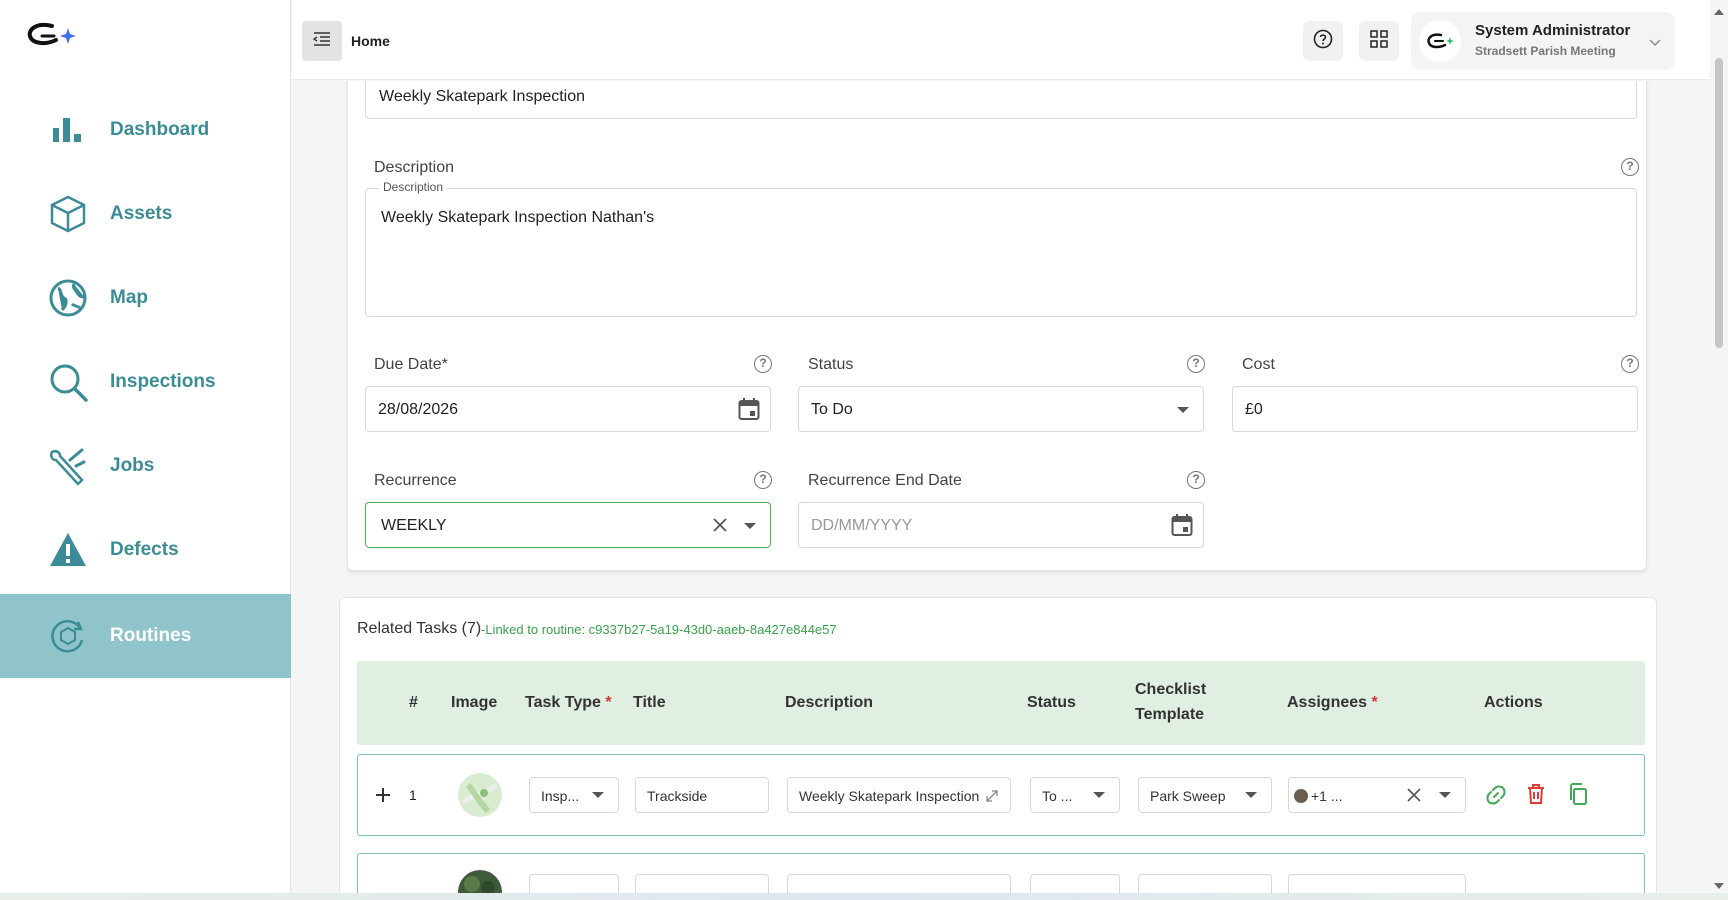 The image size is (1728, 900). What do you see at coordinates (56, 36) in the screenshot?
I see `app-logo` at bounding box center [56, 36].